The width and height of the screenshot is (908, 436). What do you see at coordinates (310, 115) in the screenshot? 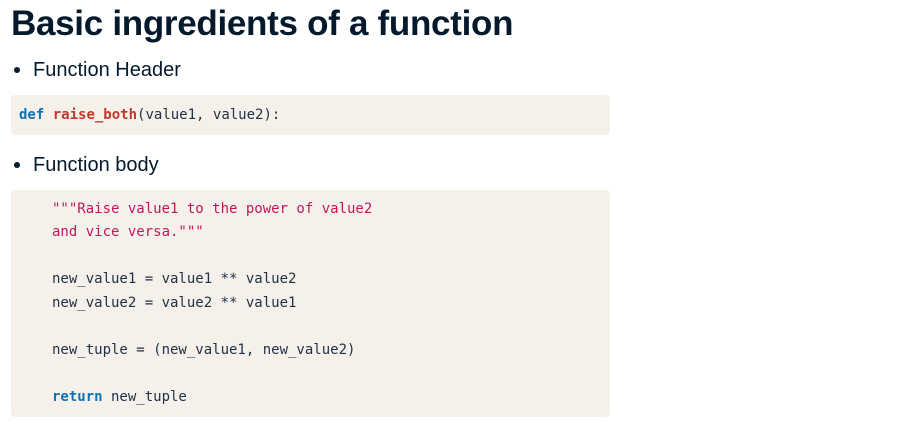
I see `header-code-block: def raise_both(value1, value2):` at bounding box center [310, 115].